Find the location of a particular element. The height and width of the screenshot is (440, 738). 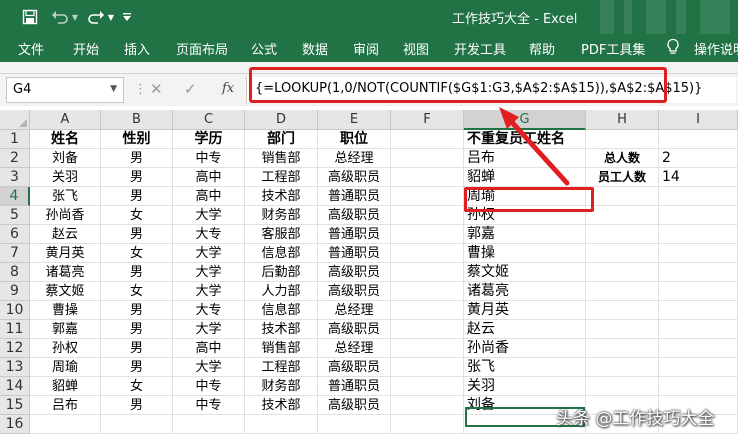

annotation-arrow is located at coordinates (534, 146).